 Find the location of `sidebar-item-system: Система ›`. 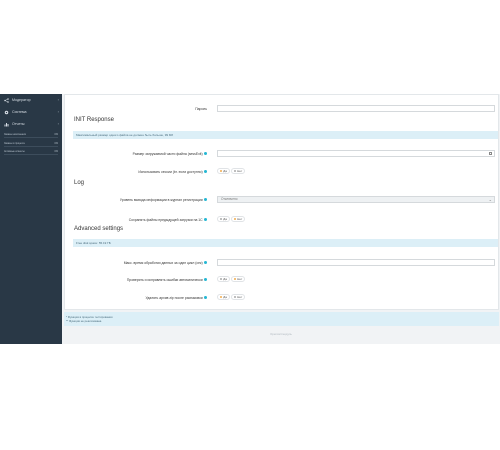

sidebar-item-system: Система › is located at coordinates (31, 112).